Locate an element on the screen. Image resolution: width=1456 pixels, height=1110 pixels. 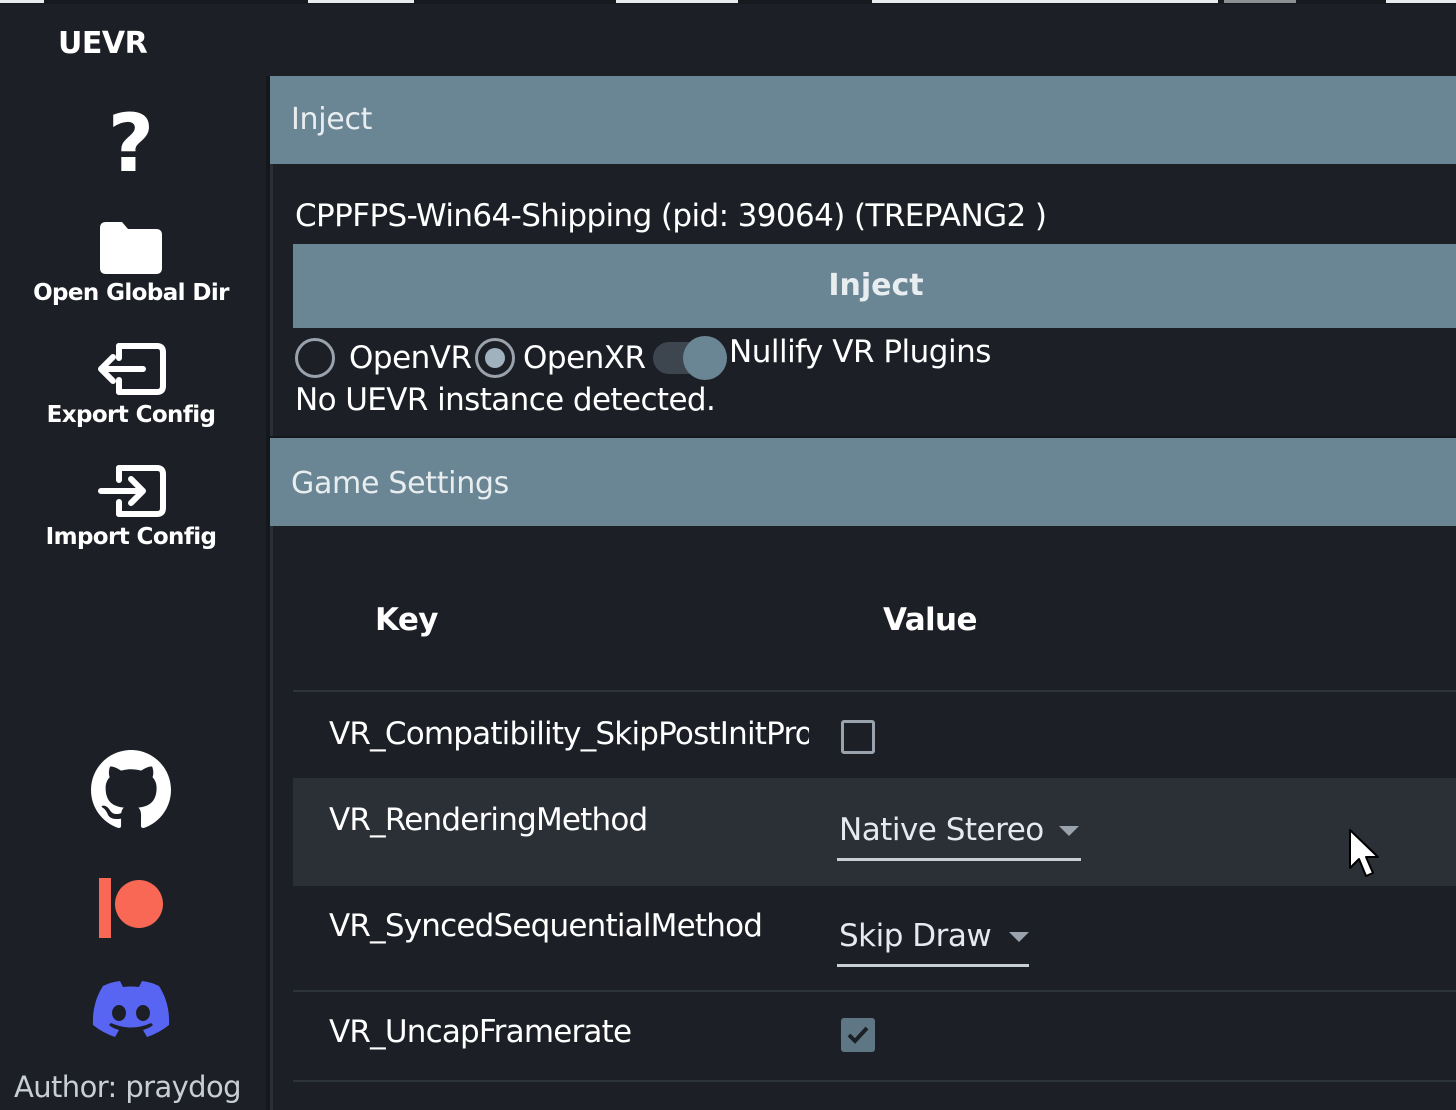
dropdown-value: Native Stereo is located at coordinates (941, 830).